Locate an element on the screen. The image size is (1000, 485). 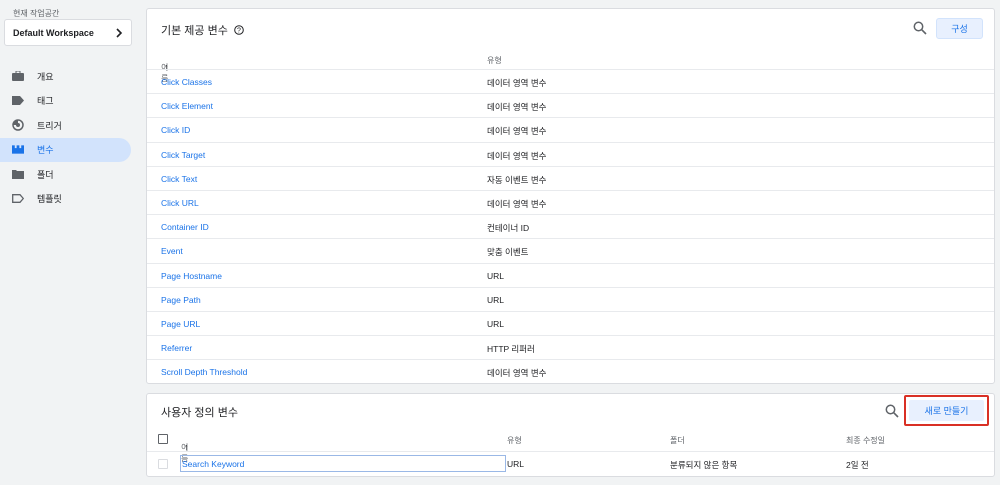
sidebar-nav: 개요 태그 트리거 변수 폴더 템플릿 is located at coordinates (69, 137).